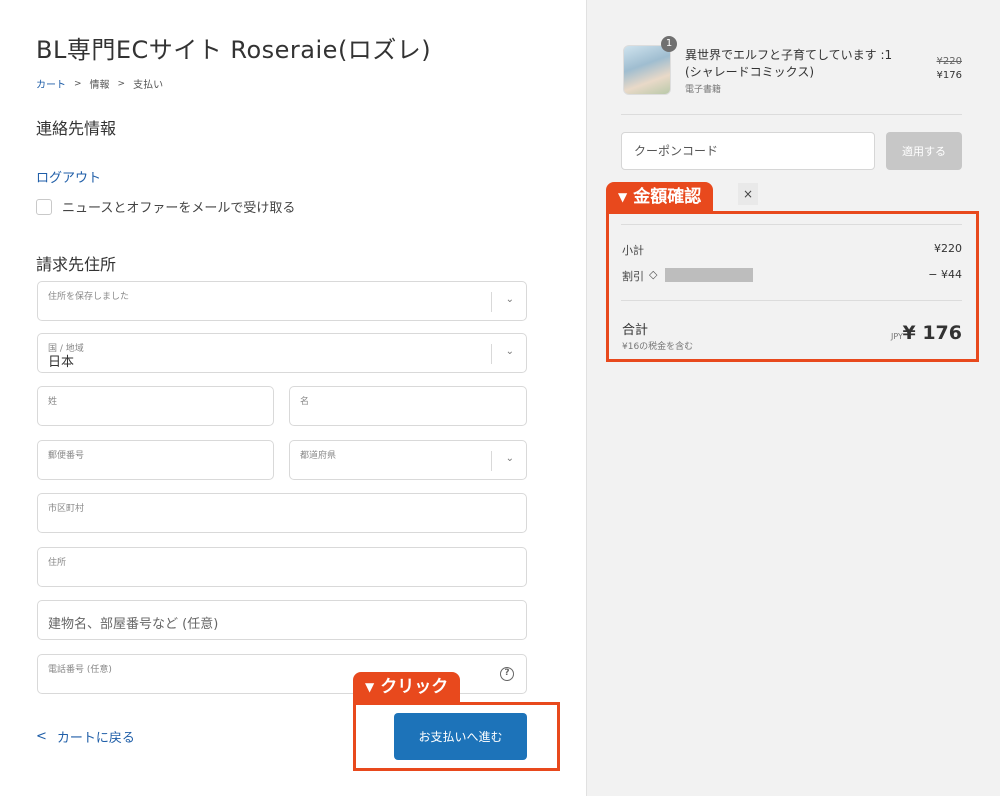 The image size is (1000, 796). I want to click on city-label: 市区町村, so click(66, 509).